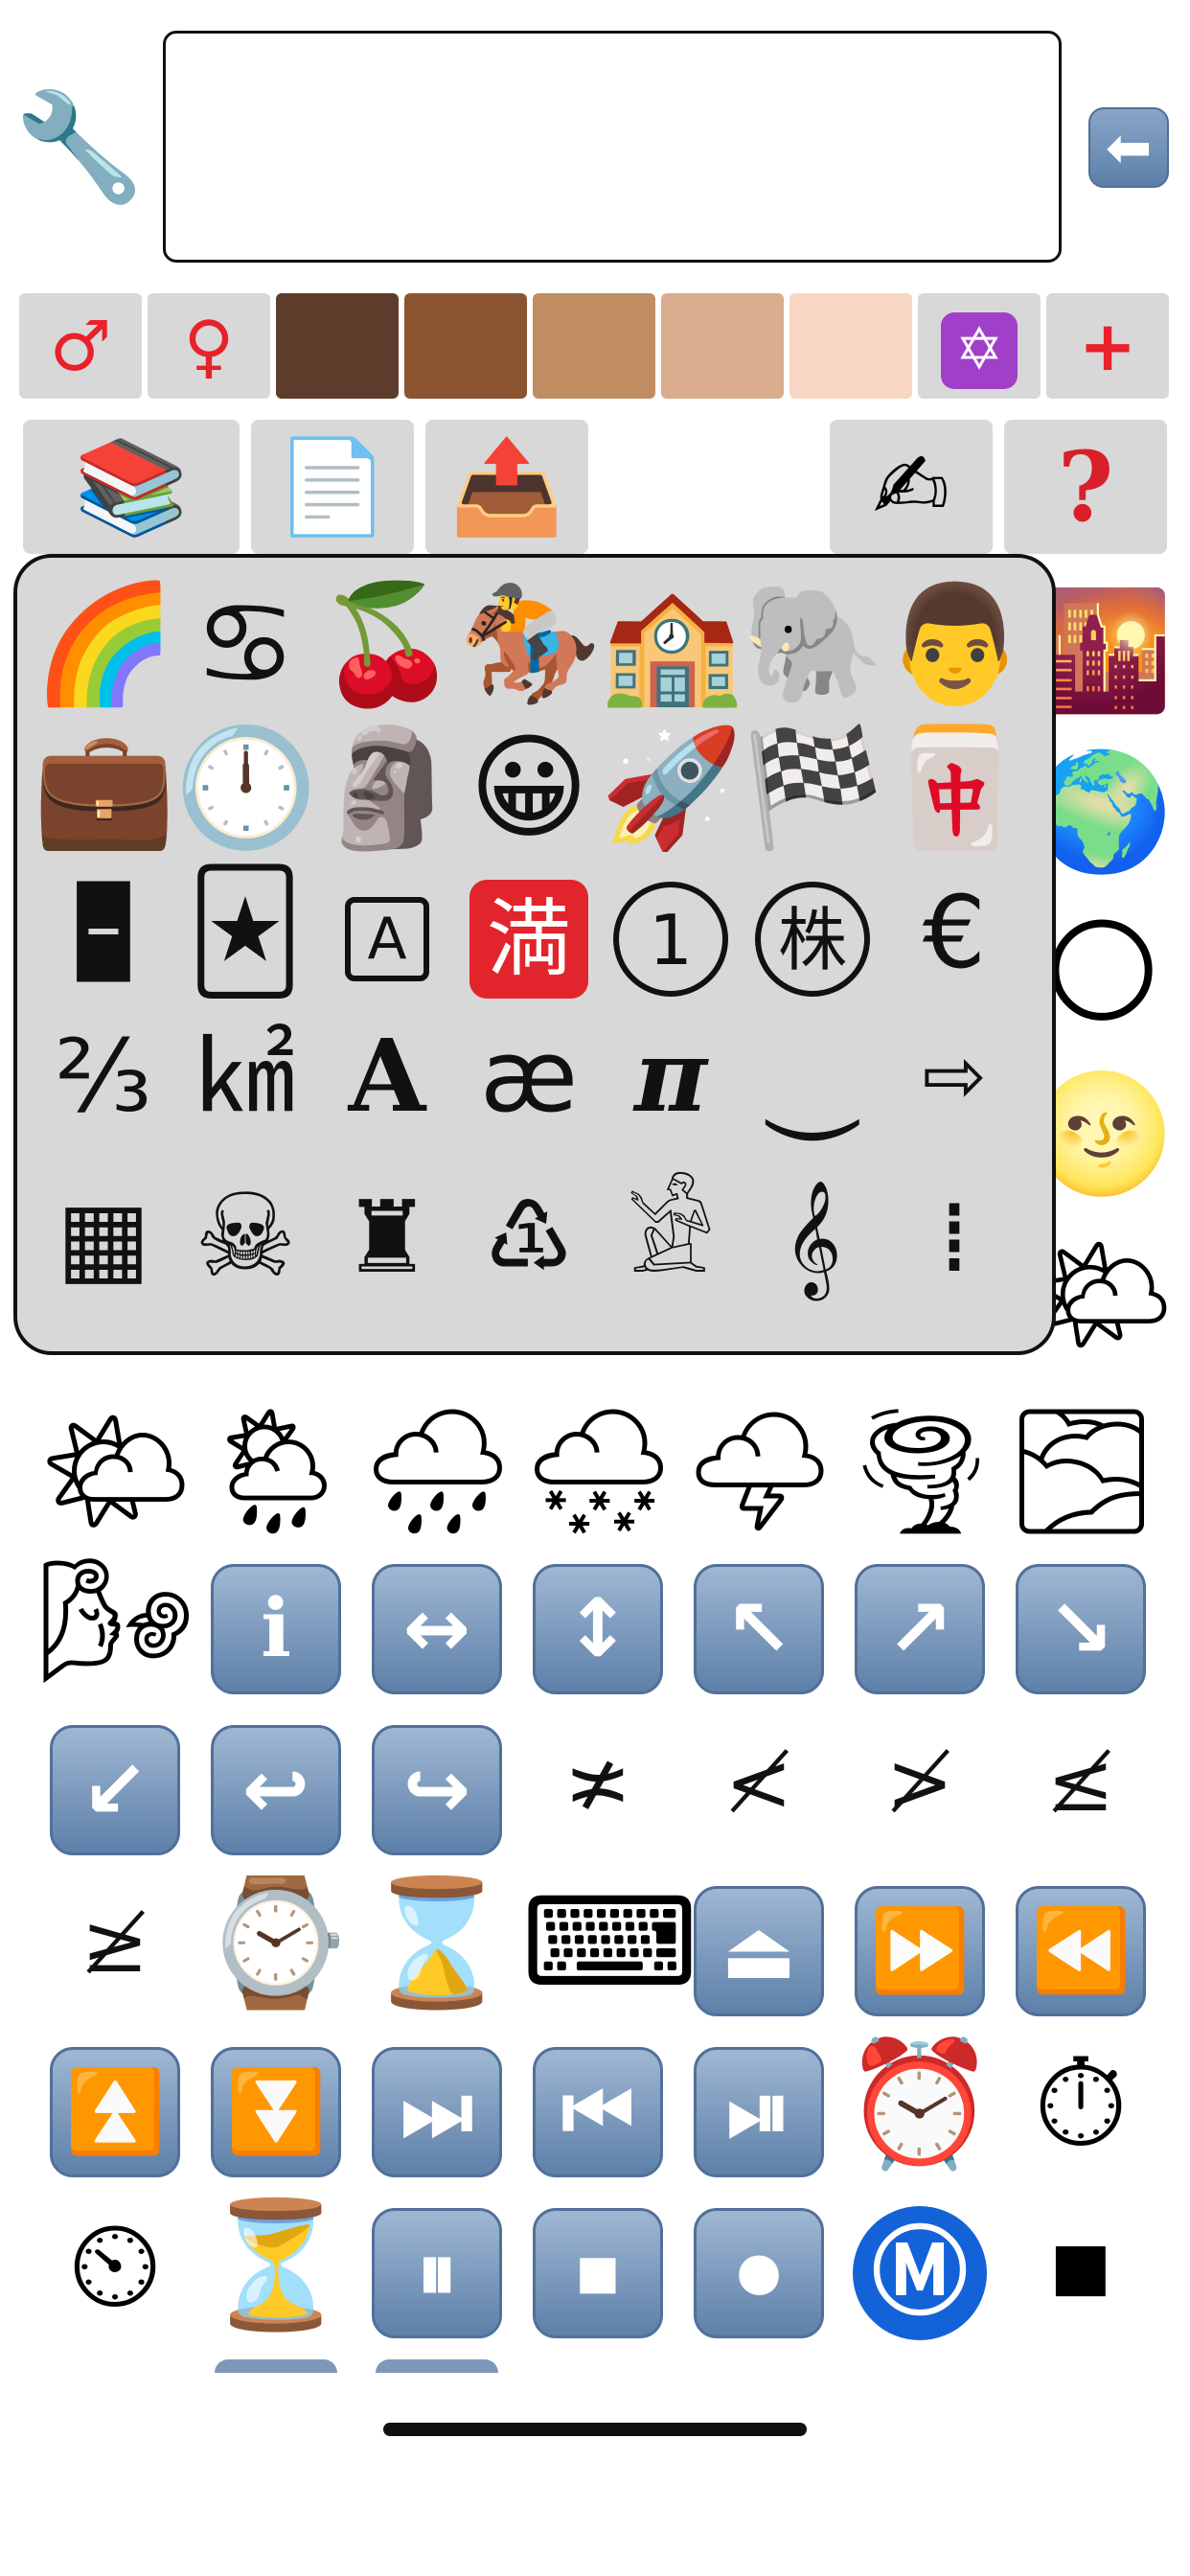 The image size is (1190, 2576). I want to click on rainbow-icon: 🌈, so click(104, 645).